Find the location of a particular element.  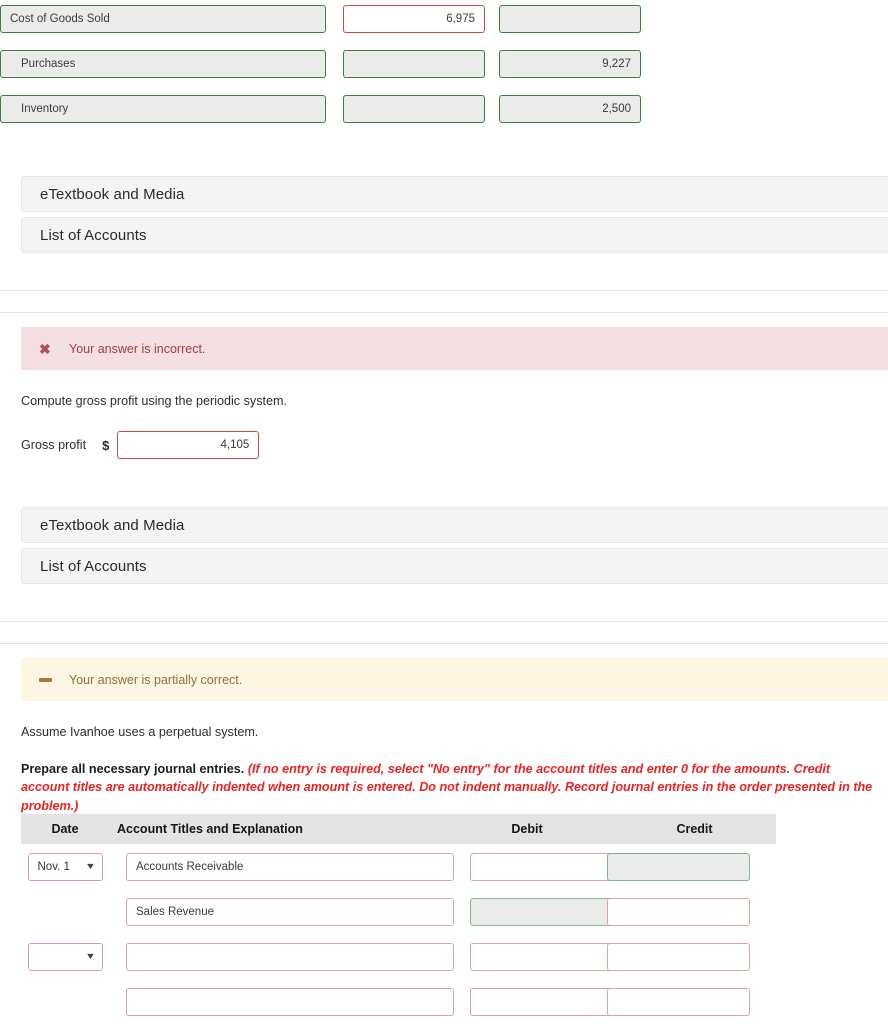

account-entry-row: Purchases 9,227 is located at coordinates (320, 64).